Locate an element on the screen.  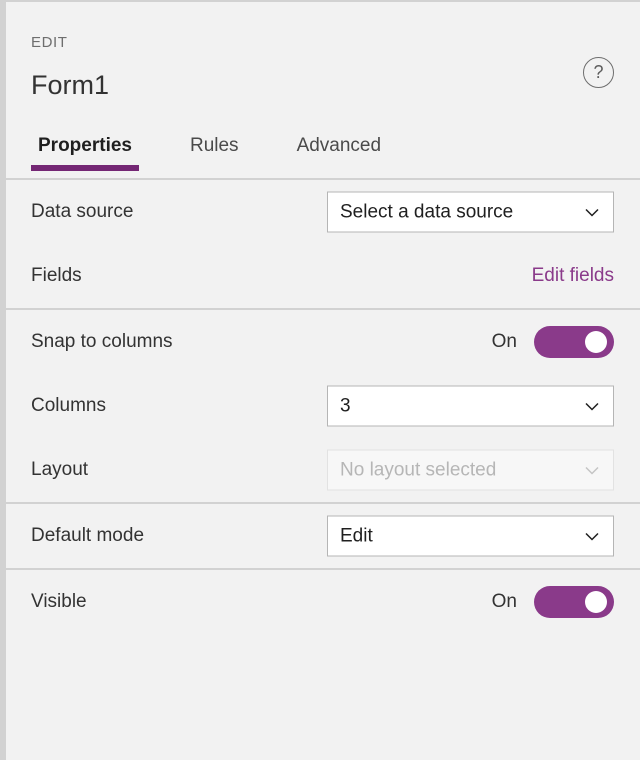
row-fields: Fields Edit fields is located at coordinates (323, 276).